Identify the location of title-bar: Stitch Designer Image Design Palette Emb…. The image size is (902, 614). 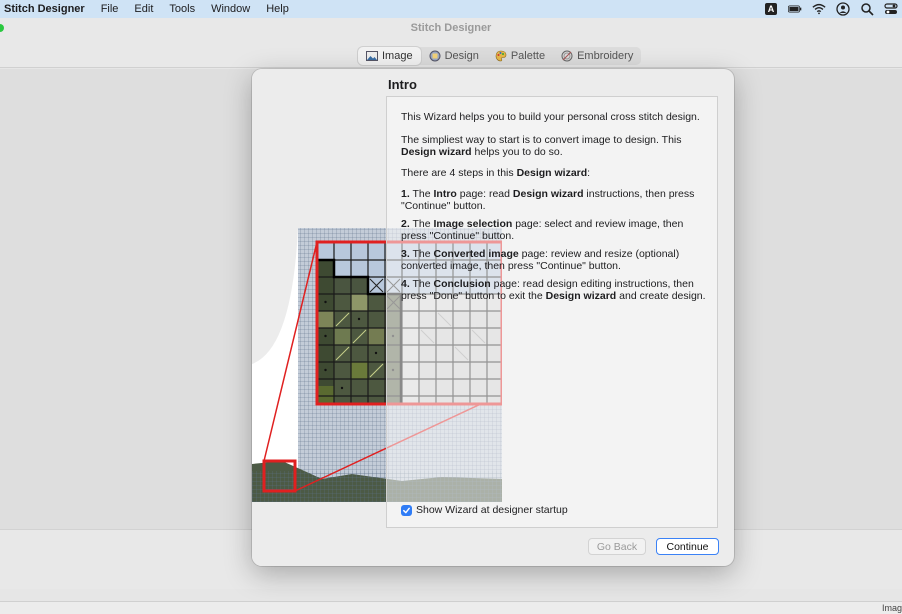
(451, 43).